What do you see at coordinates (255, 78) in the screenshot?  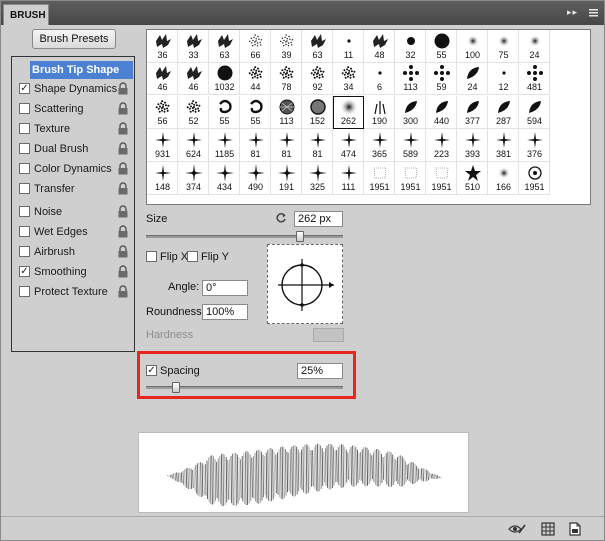 I see `brush-cell: 44` at bounding box center [255, 78].